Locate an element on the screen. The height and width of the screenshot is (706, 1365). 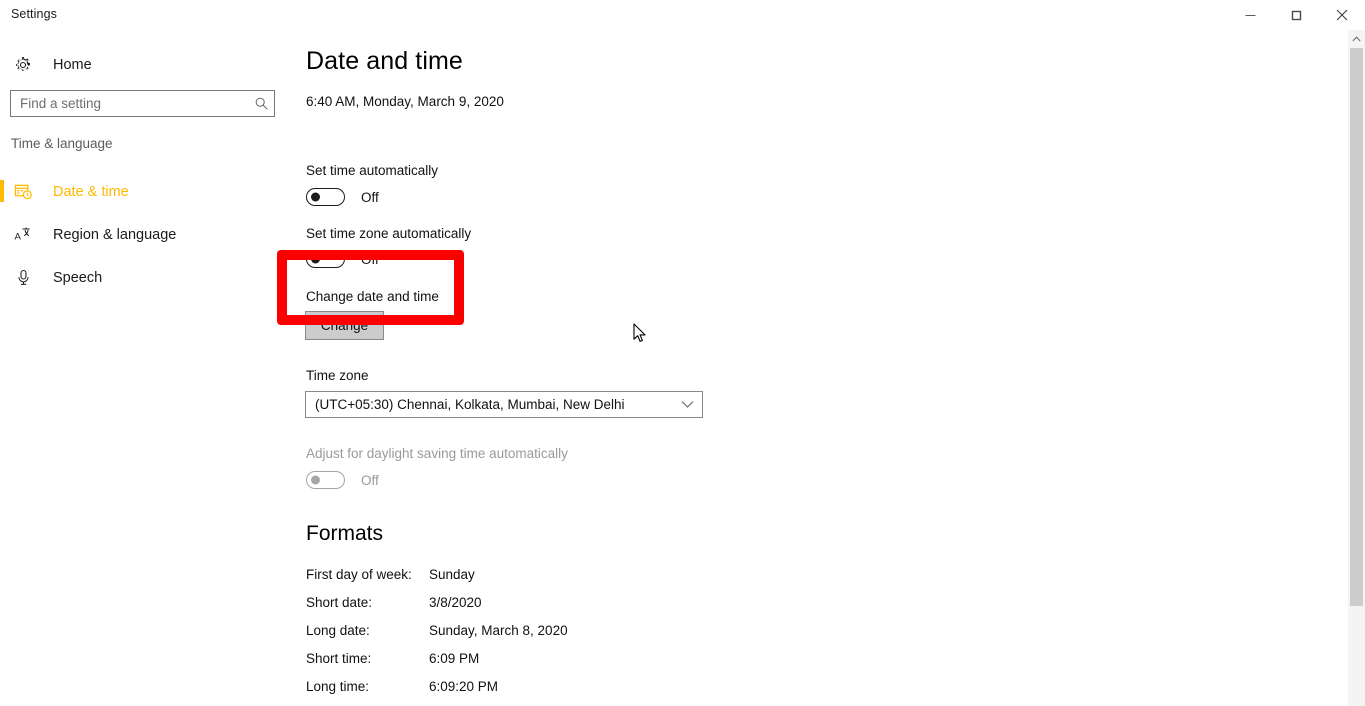
set-time-automatically-row: Off is located at coordinates (342, 197).